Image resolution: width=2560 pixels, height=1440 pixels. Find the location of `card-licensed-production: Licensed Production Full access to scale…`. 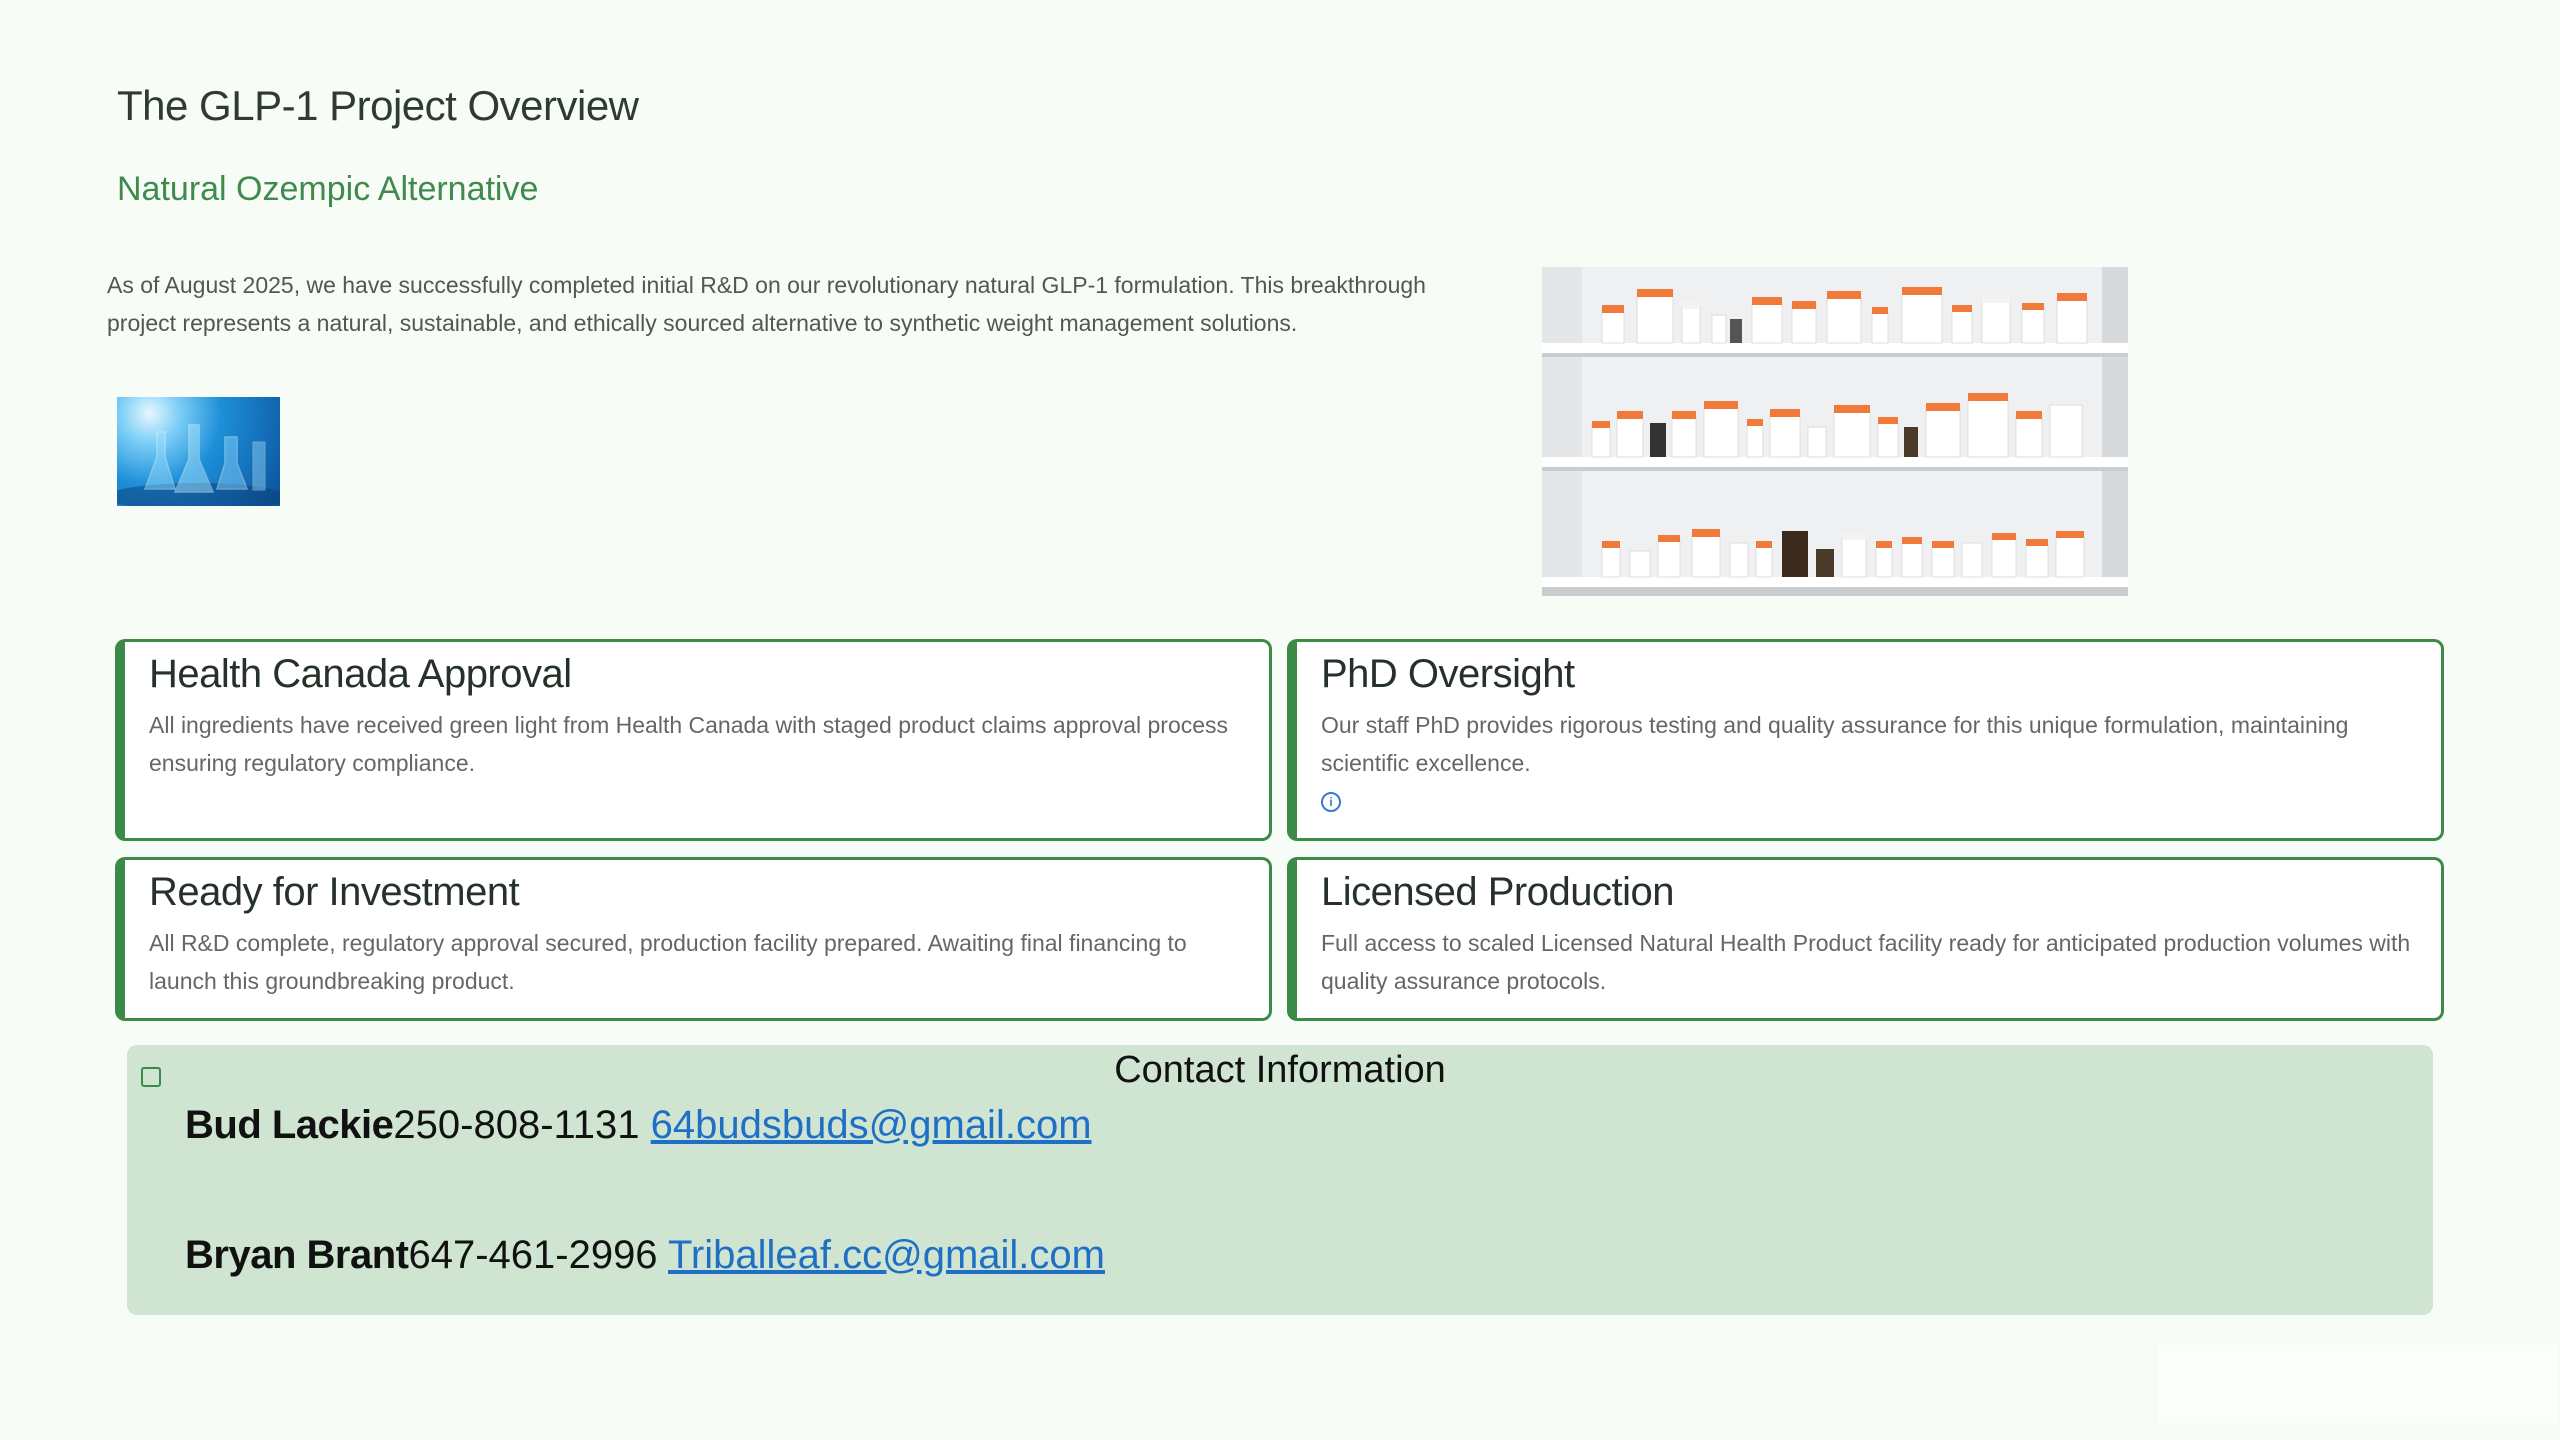

card-licensed-production: Licensed Production Full access to scale… is located at coordinates (1865, 939).